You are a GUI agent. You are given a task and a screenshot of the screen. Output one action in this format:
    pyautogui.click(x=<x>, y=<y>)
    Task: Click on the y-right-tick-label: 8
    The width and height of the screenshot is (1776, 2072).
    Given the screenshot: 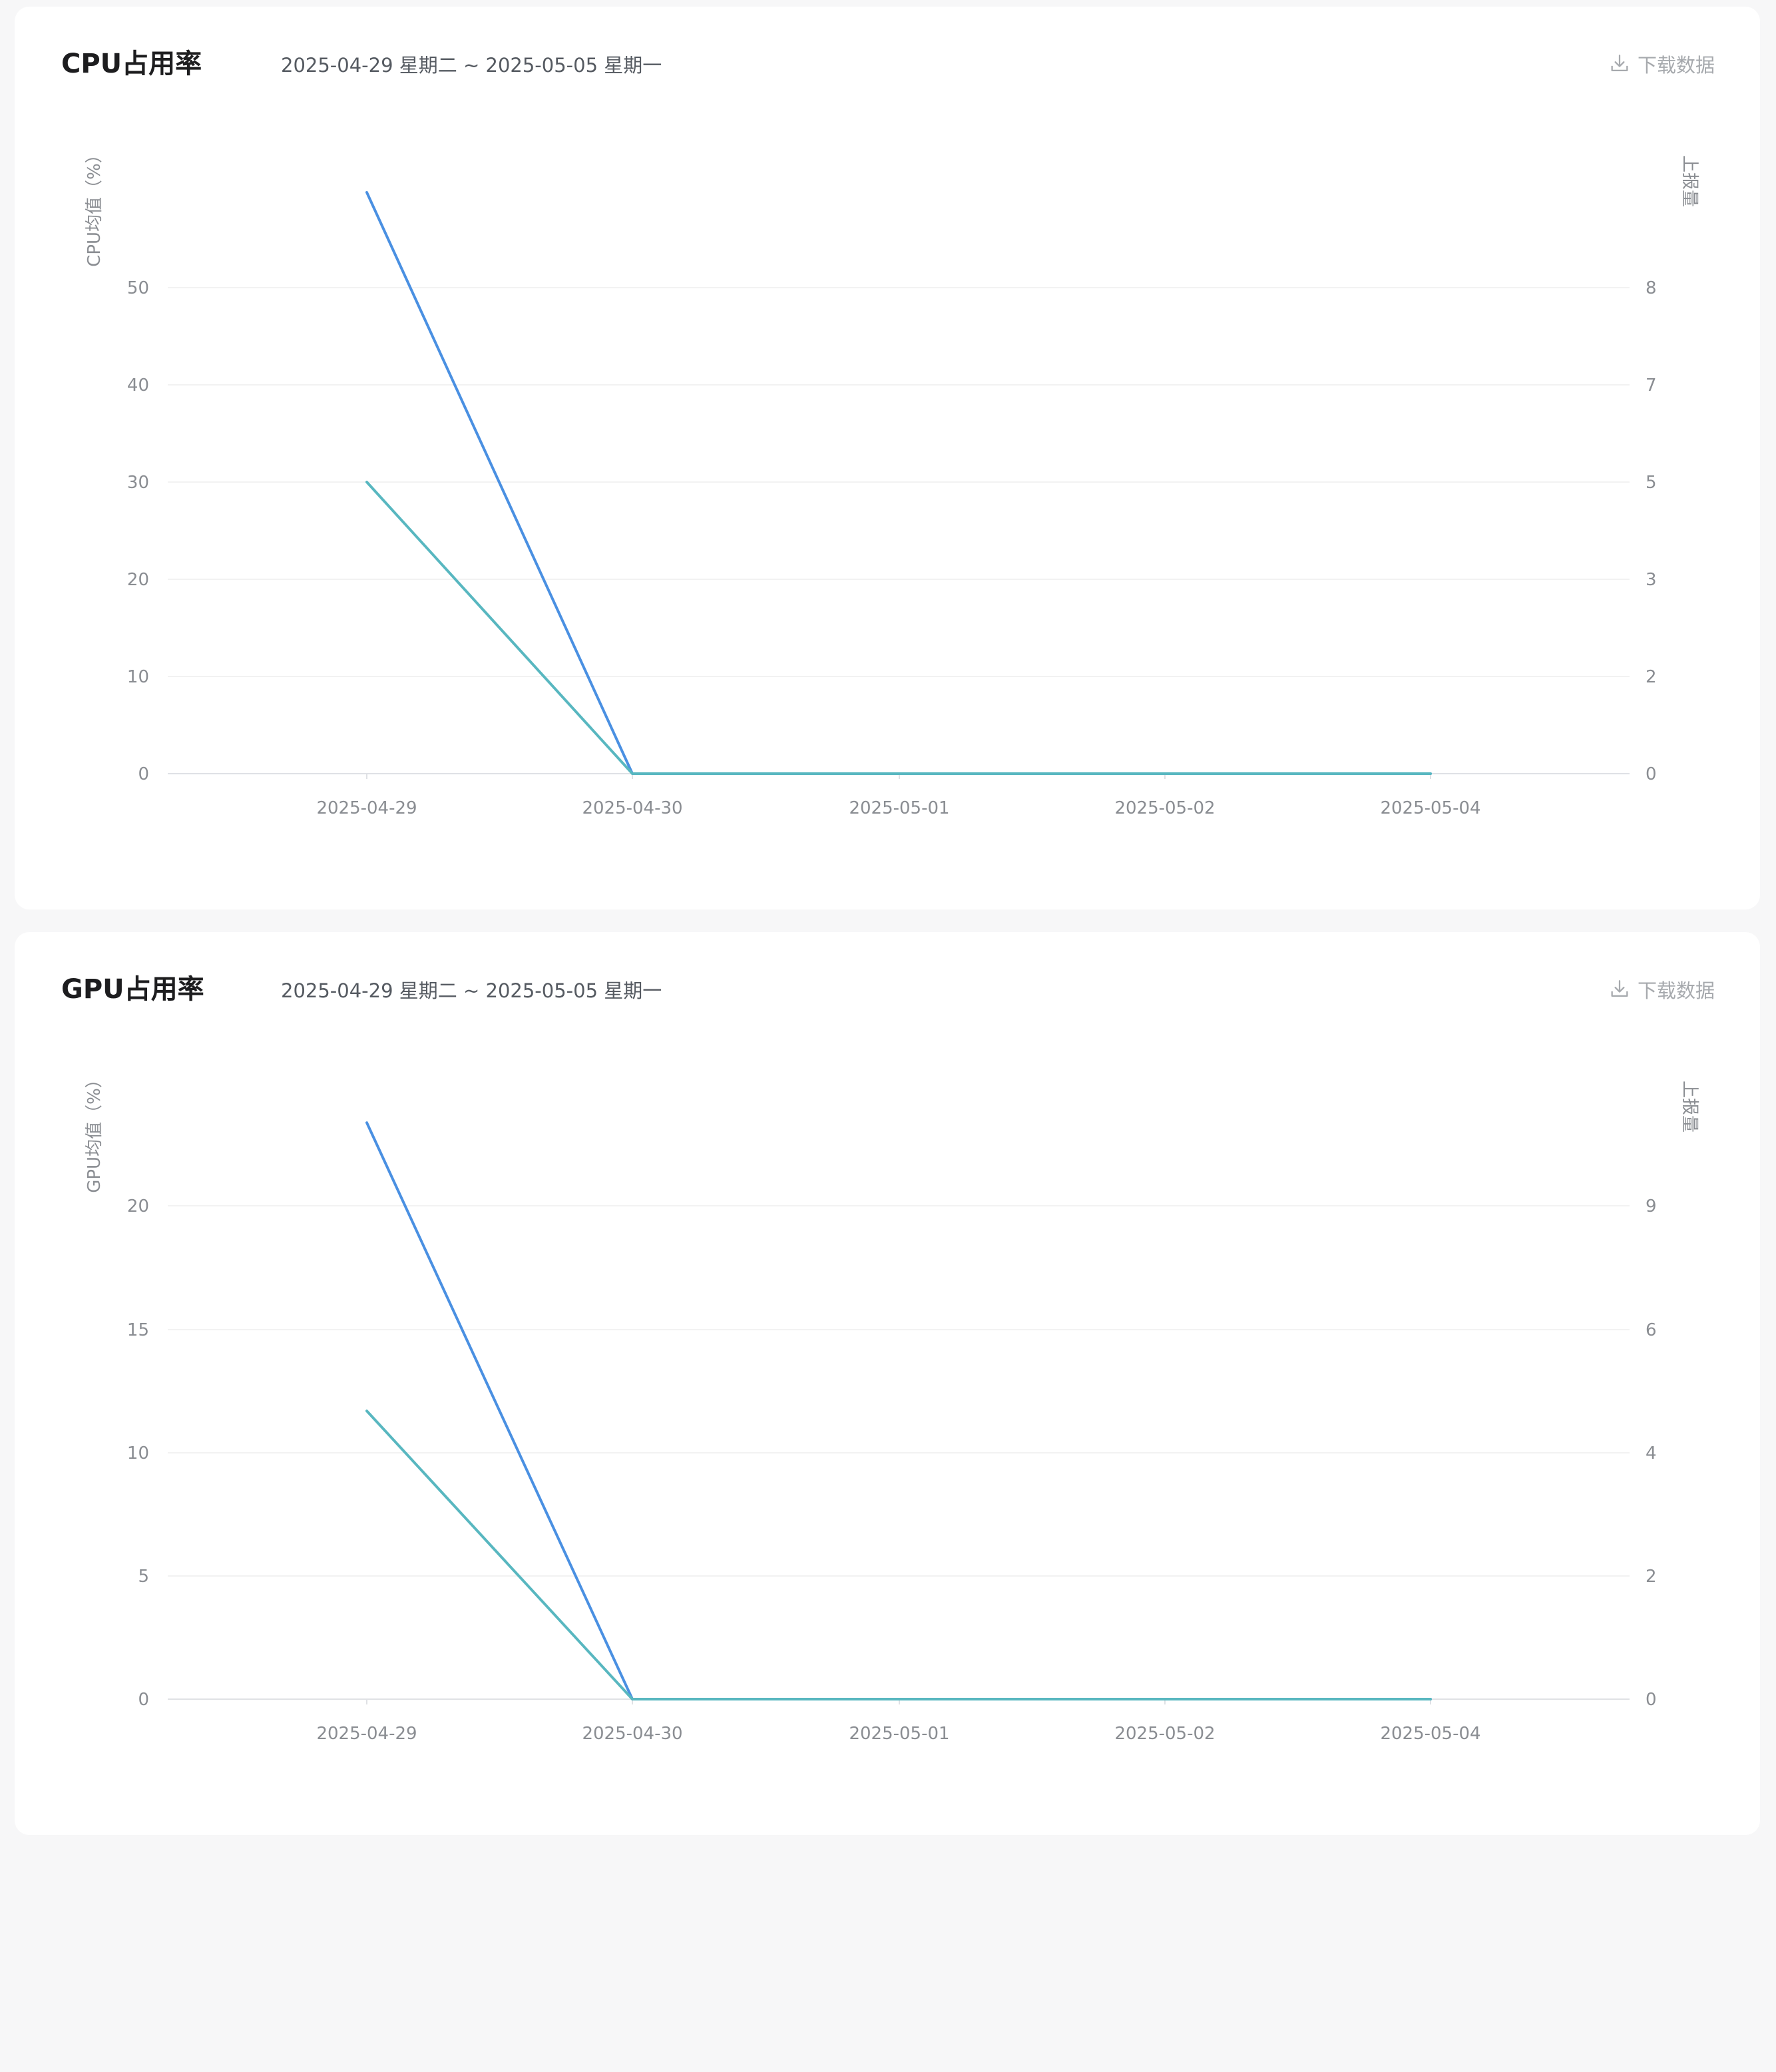 What is the action you would take?
    pyautogui.click(x=1651, y=288)
    